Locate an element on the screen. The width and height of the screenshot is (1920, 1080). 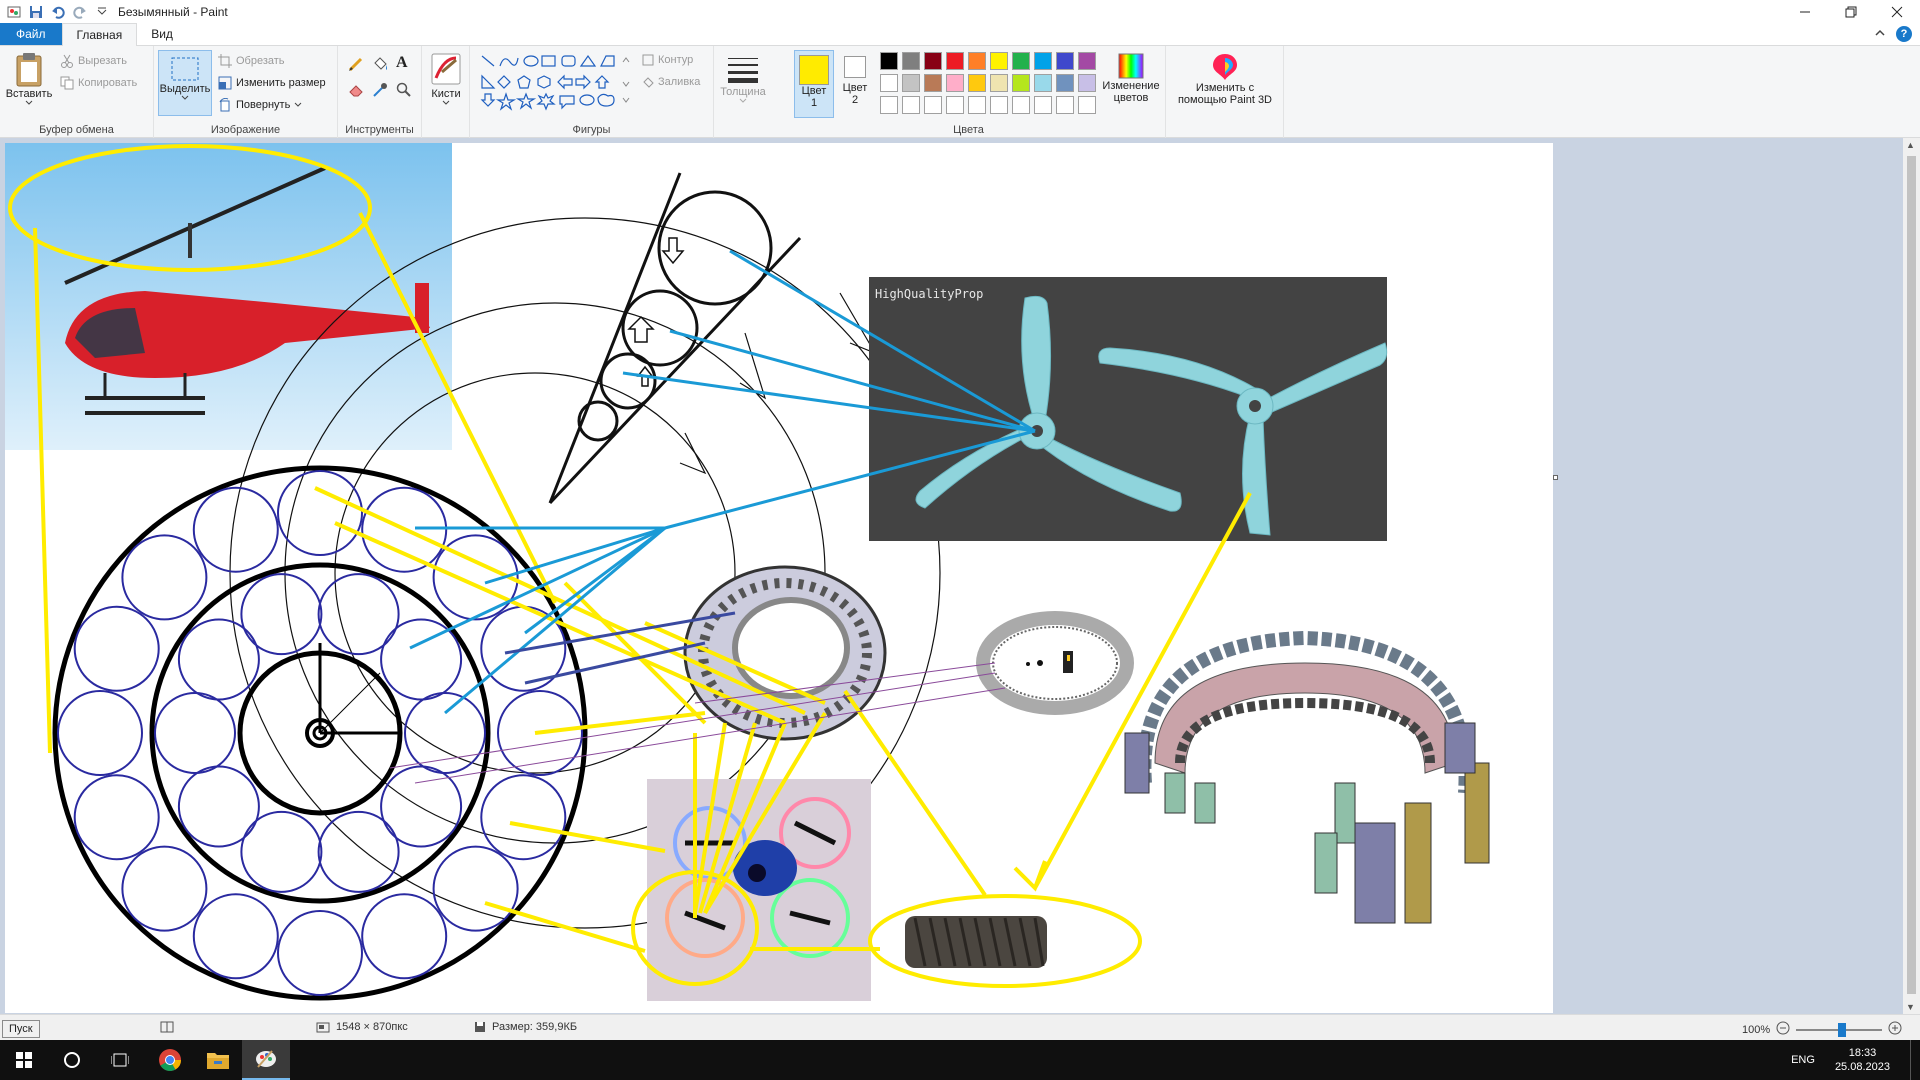
copy-button: Копировать is located at coordinates (98, 83).